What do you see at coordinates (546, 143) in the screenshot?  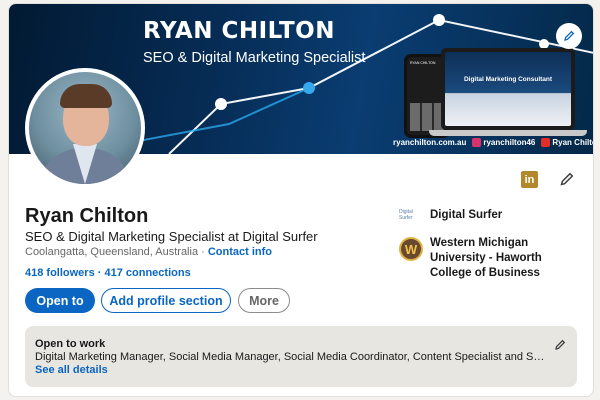 I see `youtube-icon` at bounding box center [546, 143].